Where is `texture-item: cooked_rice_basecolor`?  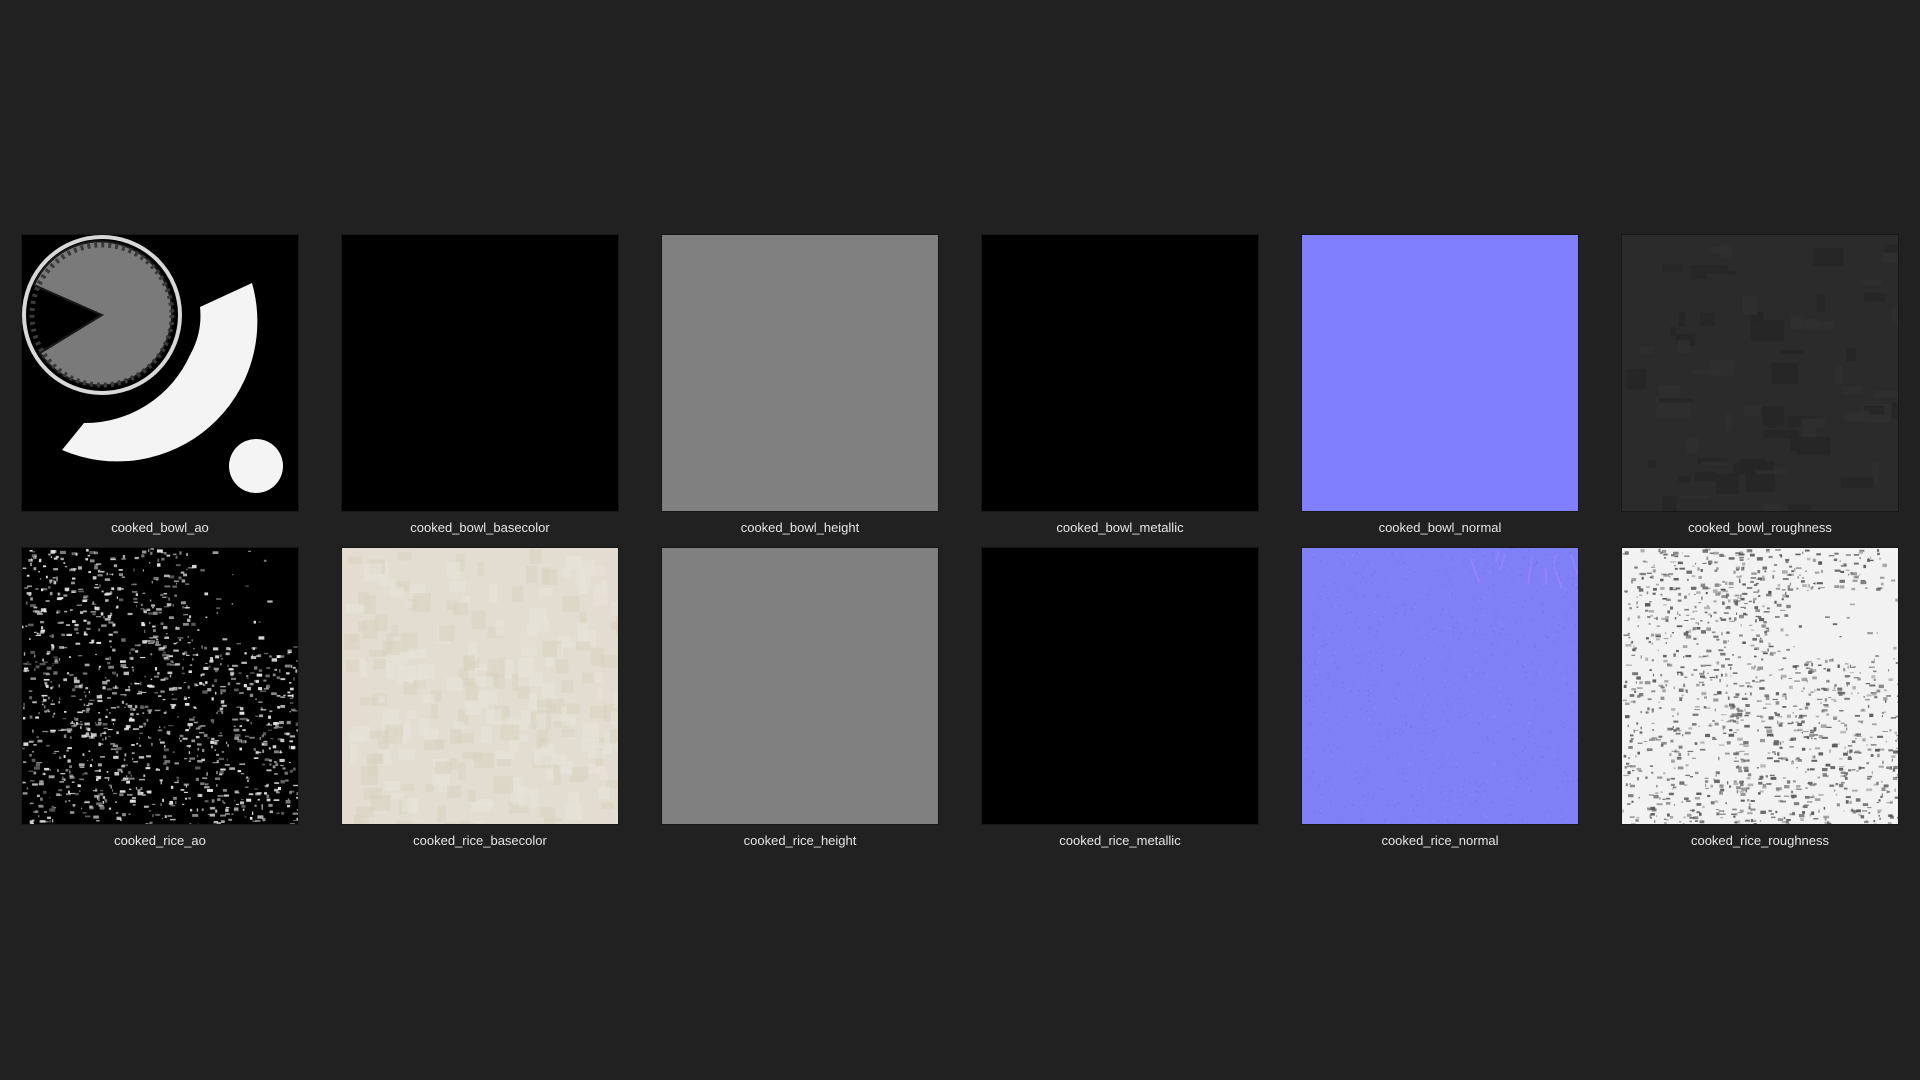 texture-item: cooked_rice_basecolor is located at coordinates (480, 698).